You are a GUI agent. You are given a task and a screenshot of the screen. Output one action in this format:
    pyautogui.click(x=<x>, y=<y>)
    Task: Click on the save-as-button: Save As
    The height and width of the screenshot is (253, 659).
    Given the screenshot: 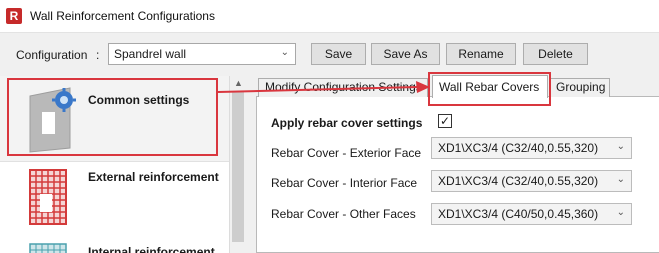 What is the action you would take?
    pyautogui.click(x=405, y=54)
    